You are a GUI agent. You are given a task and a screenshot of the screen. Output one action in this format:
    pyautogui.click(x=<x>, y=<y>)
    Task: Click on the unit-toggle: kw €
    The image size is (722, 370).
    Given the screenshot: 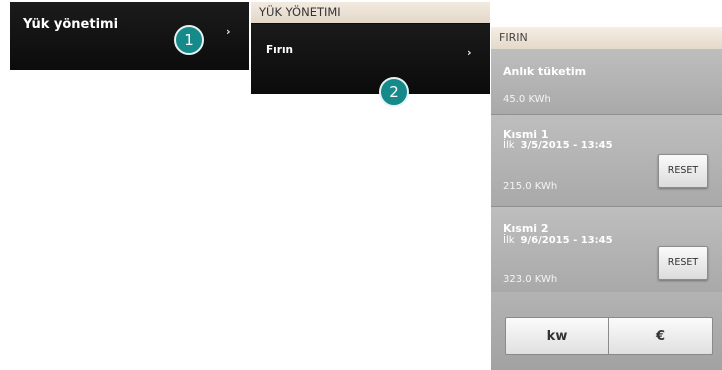 What is the action you would take?
    pyautogui.click(x=606, y=331)
    